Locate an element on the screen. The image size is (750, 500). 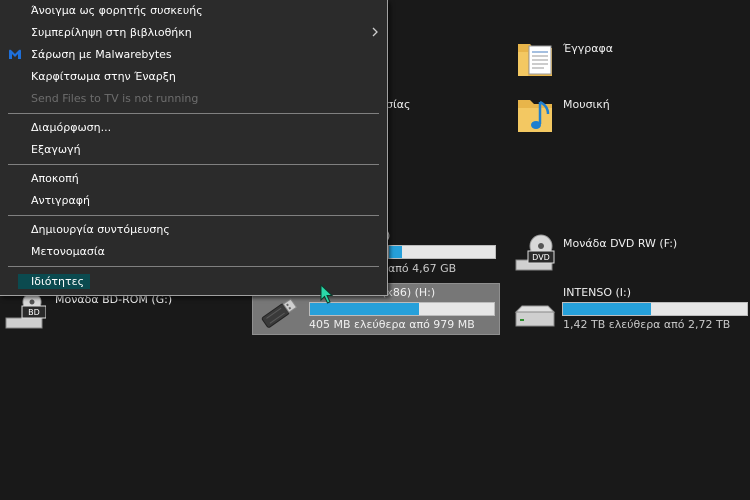
svg-text: BD is located at coordinates (34, 312).